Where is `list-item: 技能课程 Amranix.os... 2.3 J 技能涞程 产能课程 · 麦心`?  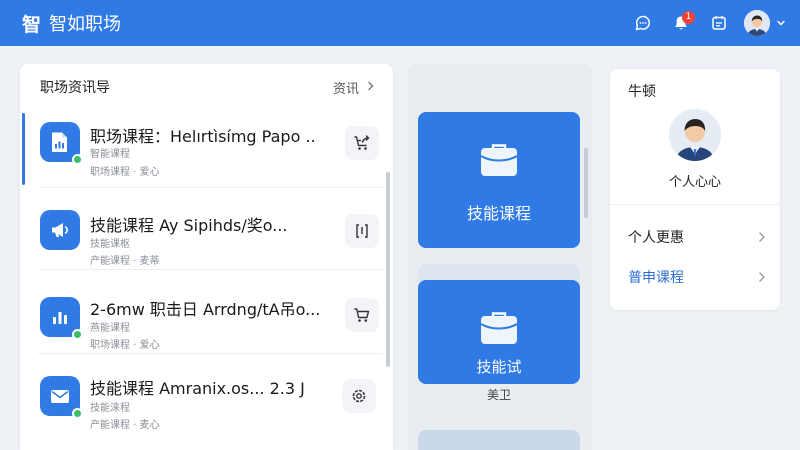
list-item: 技能课程 Amranix.os... 2.3 J 技能涞程 产能课程 · 麦心 is located at coordinates (206, 399).